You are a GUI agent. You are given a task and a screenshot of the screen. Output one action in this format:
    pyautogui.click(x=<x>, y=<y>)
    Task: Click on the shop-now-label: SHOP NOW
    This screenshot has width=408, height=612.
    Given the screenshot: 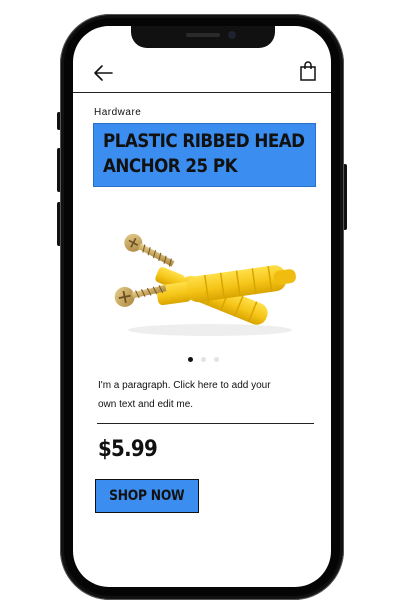 What is the action you would take?
    pyautogui.click(x=147, y=496)
    